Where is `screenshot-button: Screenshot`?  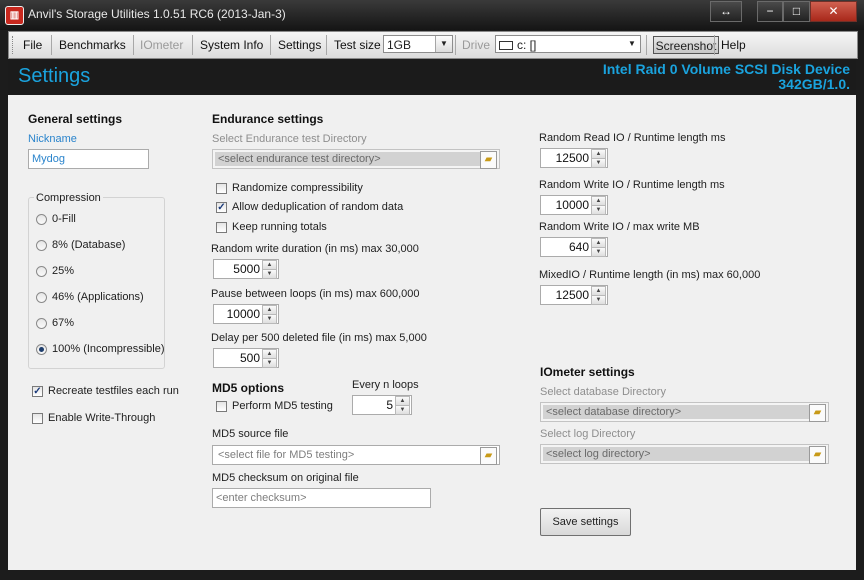
screenshot-button: Screenshot is located at coordinates (686, 45).